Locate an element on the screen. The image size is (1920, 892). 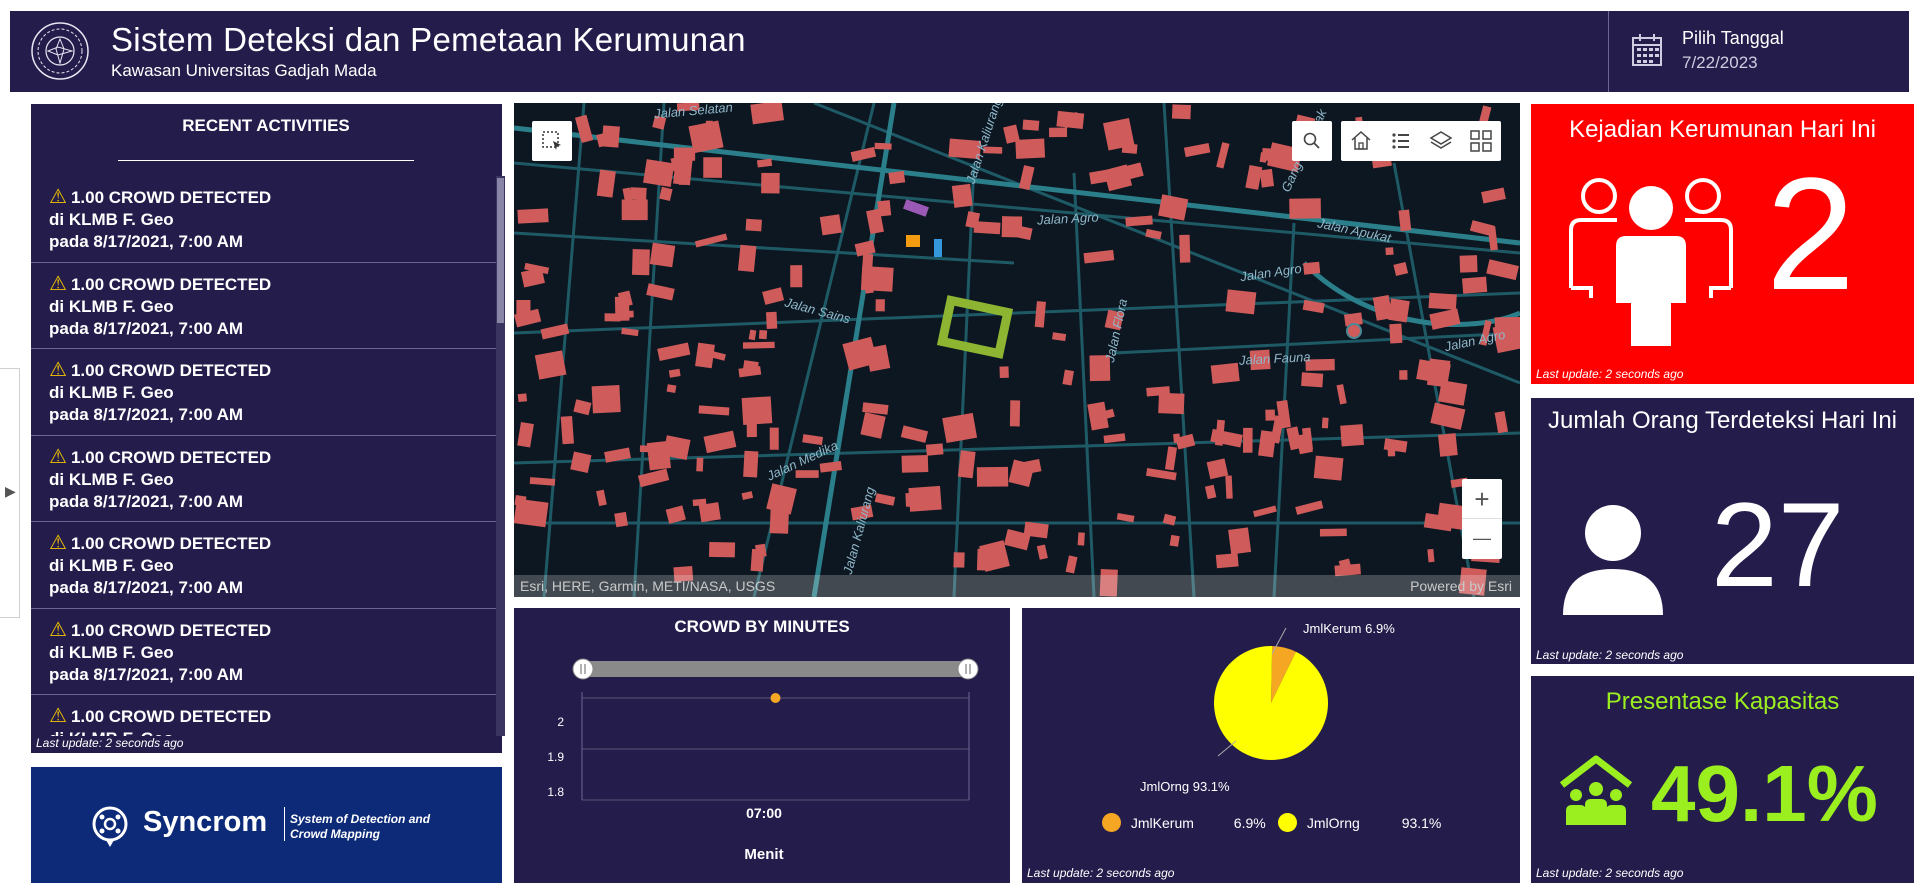
recent-activities-title: RECENT ACTIVITIES is located at coordinates (266, 125).